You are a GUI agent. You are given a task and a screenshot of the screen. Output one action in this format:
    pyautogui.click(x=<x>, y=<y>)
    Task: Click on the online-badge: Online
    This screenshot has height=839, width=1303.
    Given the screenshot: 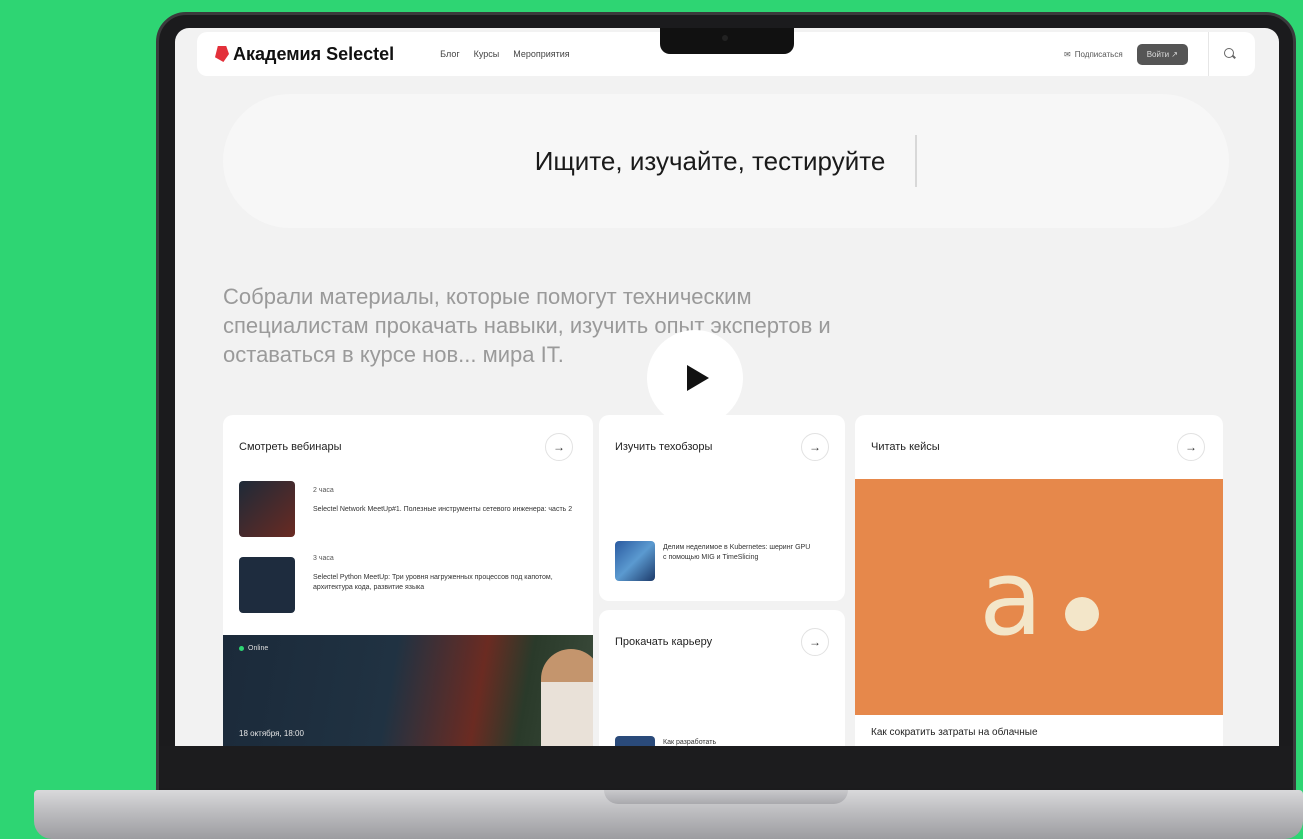 What is the action you would take?
    pyautogui.click(x=253, y=648)
    